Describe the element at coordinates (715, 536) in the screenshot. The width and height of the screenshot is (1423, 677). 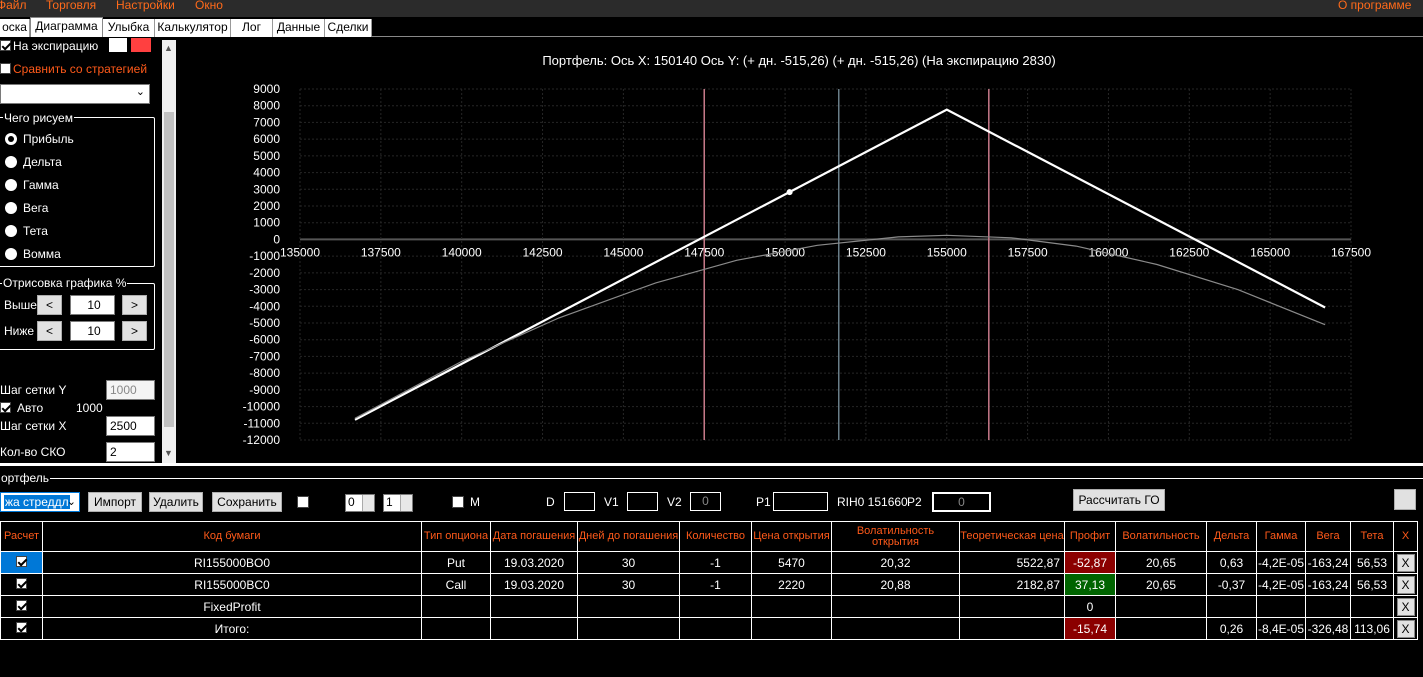
I see `col-header: Количество` at that location.